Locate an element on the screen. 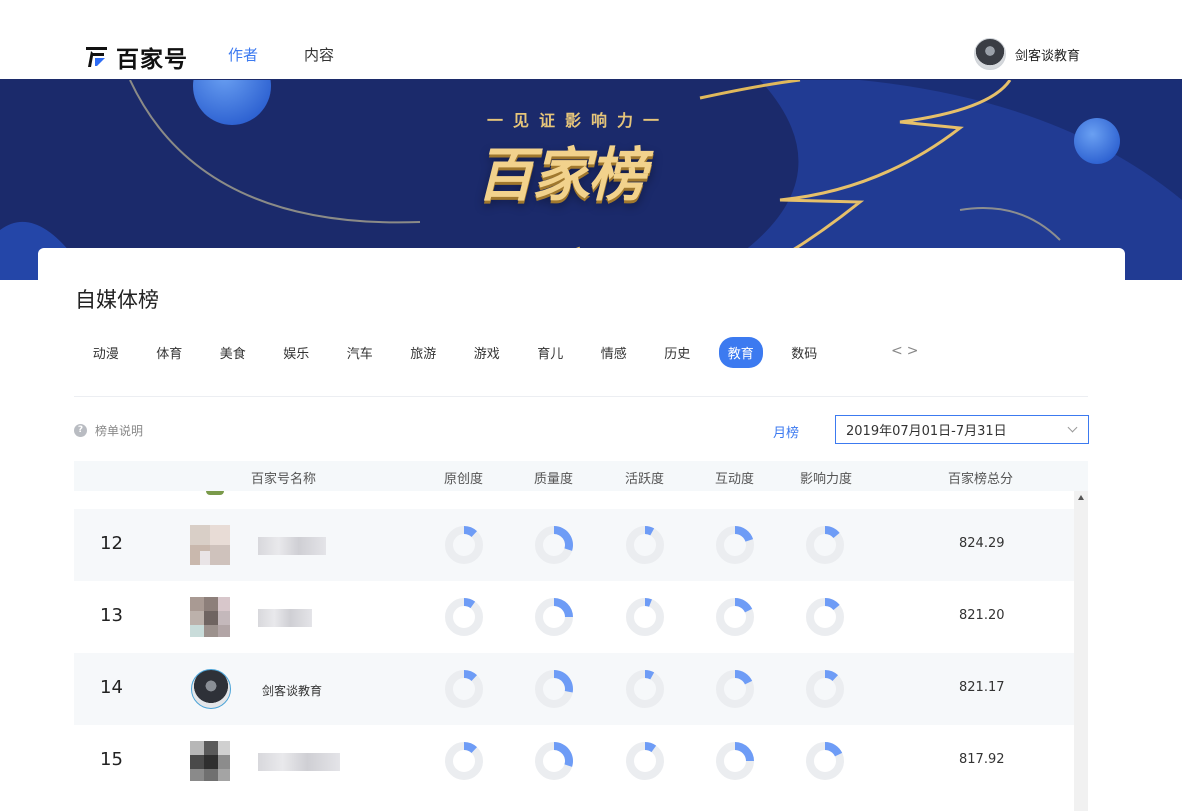  category-tab: 汽车 is located at coordinates (360, 352).